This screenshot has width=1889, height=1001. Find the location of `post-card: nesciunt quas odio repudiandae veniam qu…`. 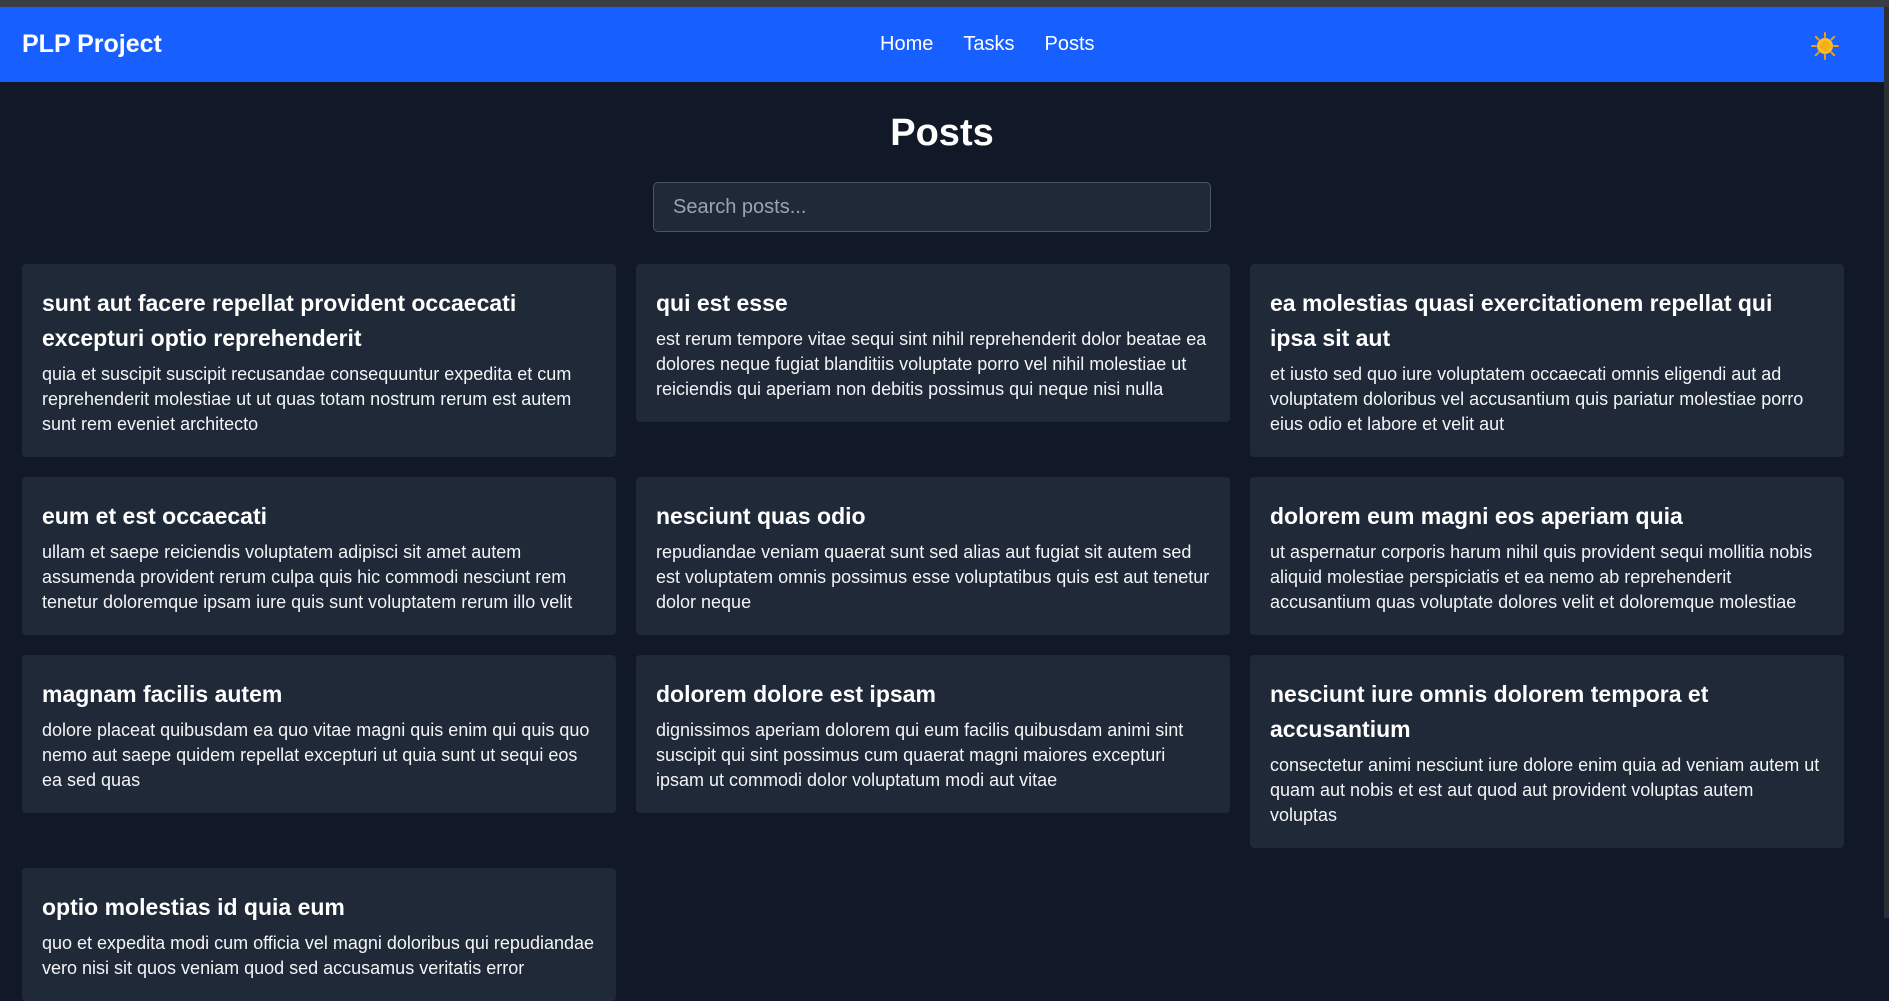

post-card: nesciunt quas odio repudiandae veniam qu… is located at coordinates (933, 556).